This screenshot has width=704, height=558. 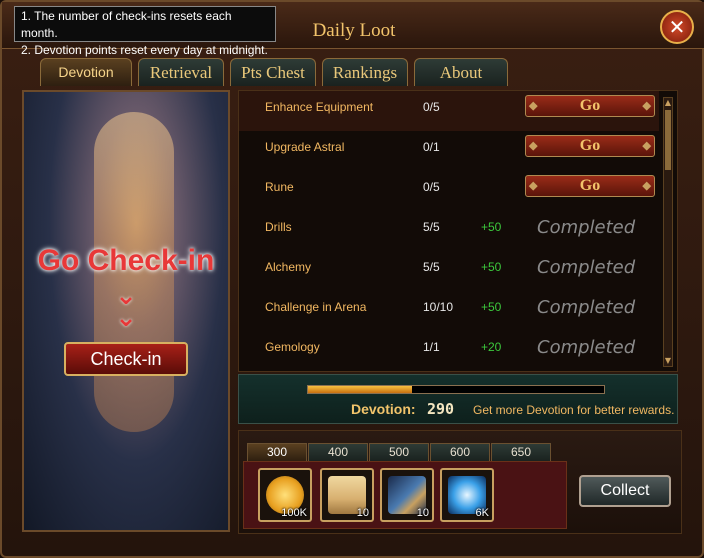 What do you see at coordinates (625, 491) in the screenshot?
I see `collect-button: Collect` at bounding box center [625, 491].